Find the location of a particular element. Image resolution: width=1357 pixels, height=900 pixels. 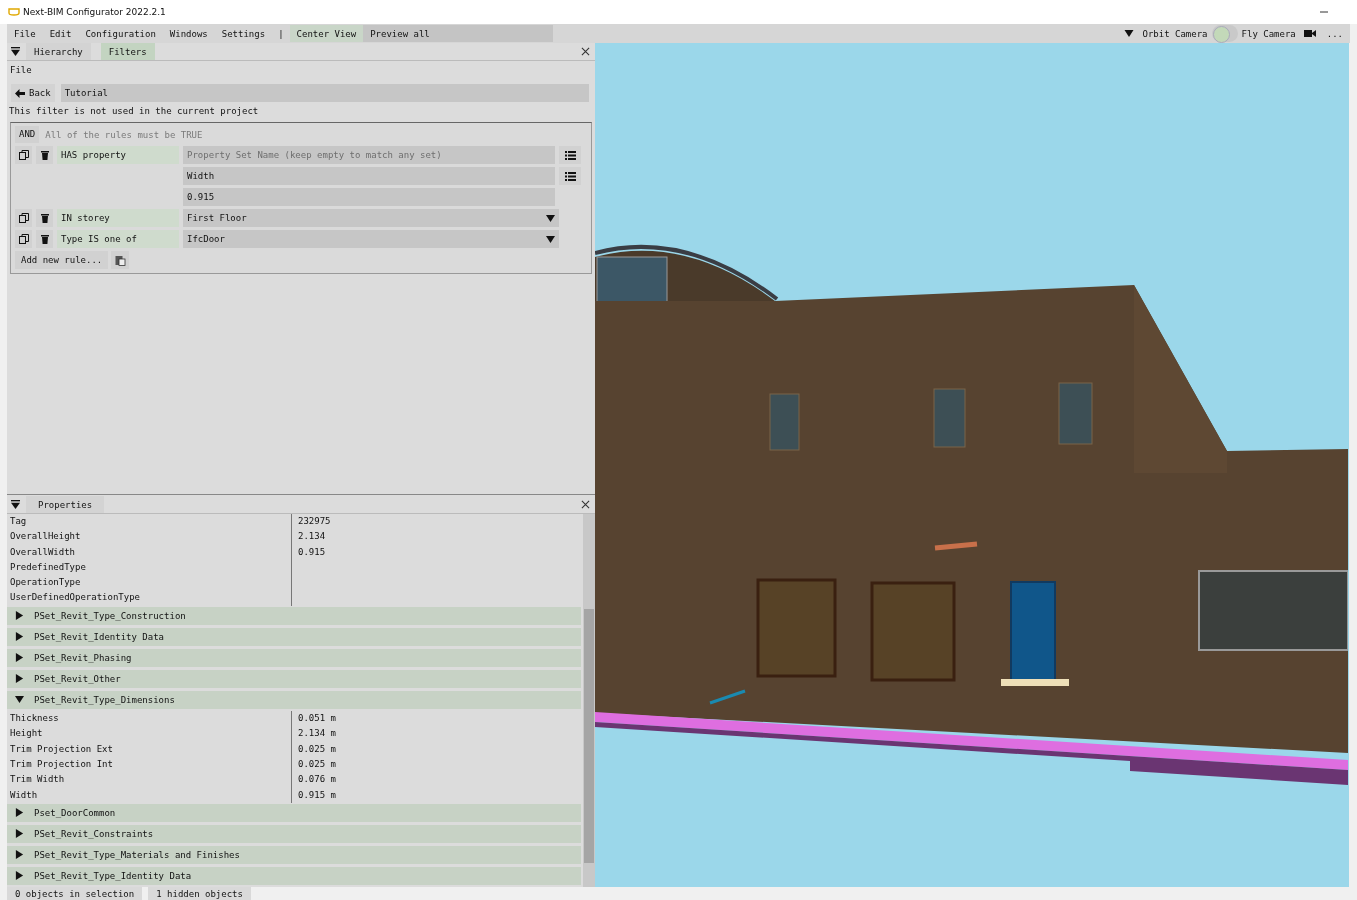

dropdown: IfcDoor is located at coordinates (371, 239).